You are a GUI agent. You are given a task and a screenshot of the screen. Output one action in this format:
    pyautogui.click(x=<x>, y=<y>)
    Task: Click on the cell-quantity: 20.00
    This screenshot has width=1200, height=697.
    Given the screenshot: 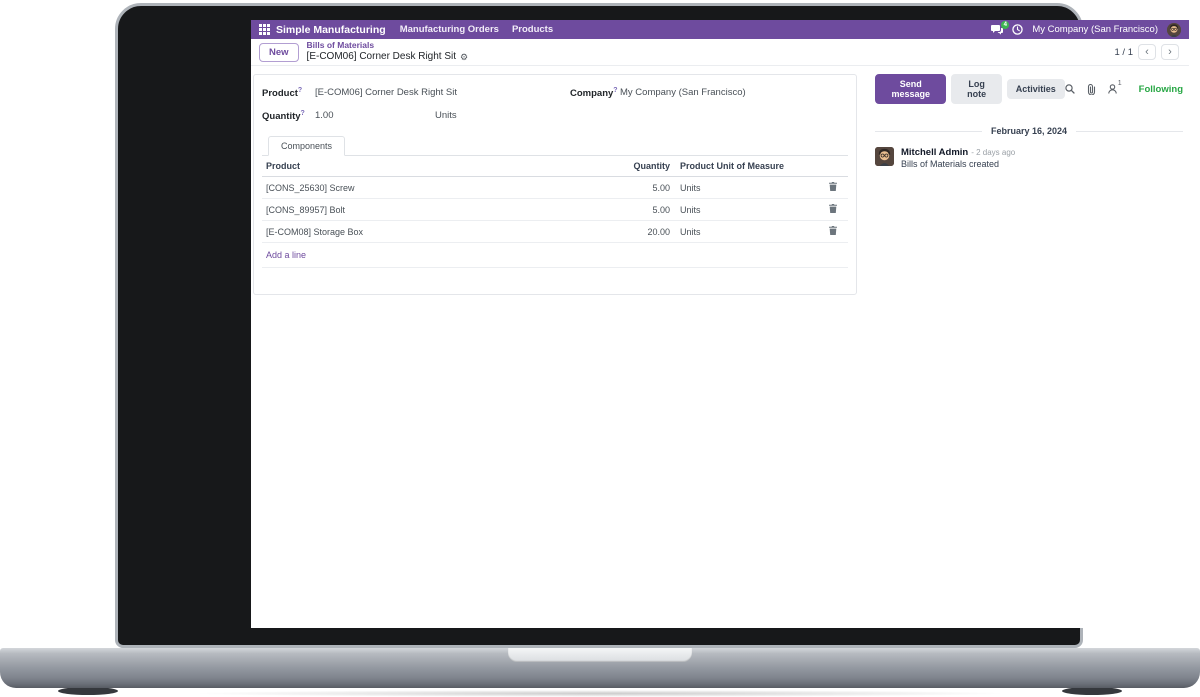 What is the action you would take?
    pyautogui.click(x=643, y=232)
    